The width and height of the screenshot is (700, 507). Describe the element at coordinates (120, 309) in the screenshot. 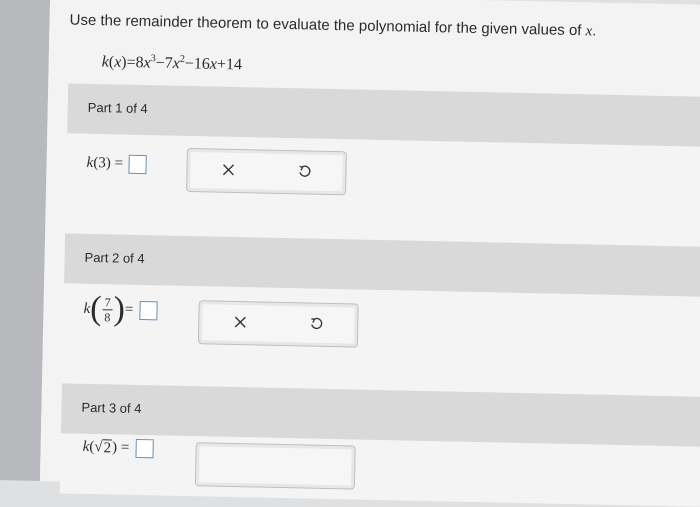

I see `part-2-expression: k ( 7 8 ) =` at that location.